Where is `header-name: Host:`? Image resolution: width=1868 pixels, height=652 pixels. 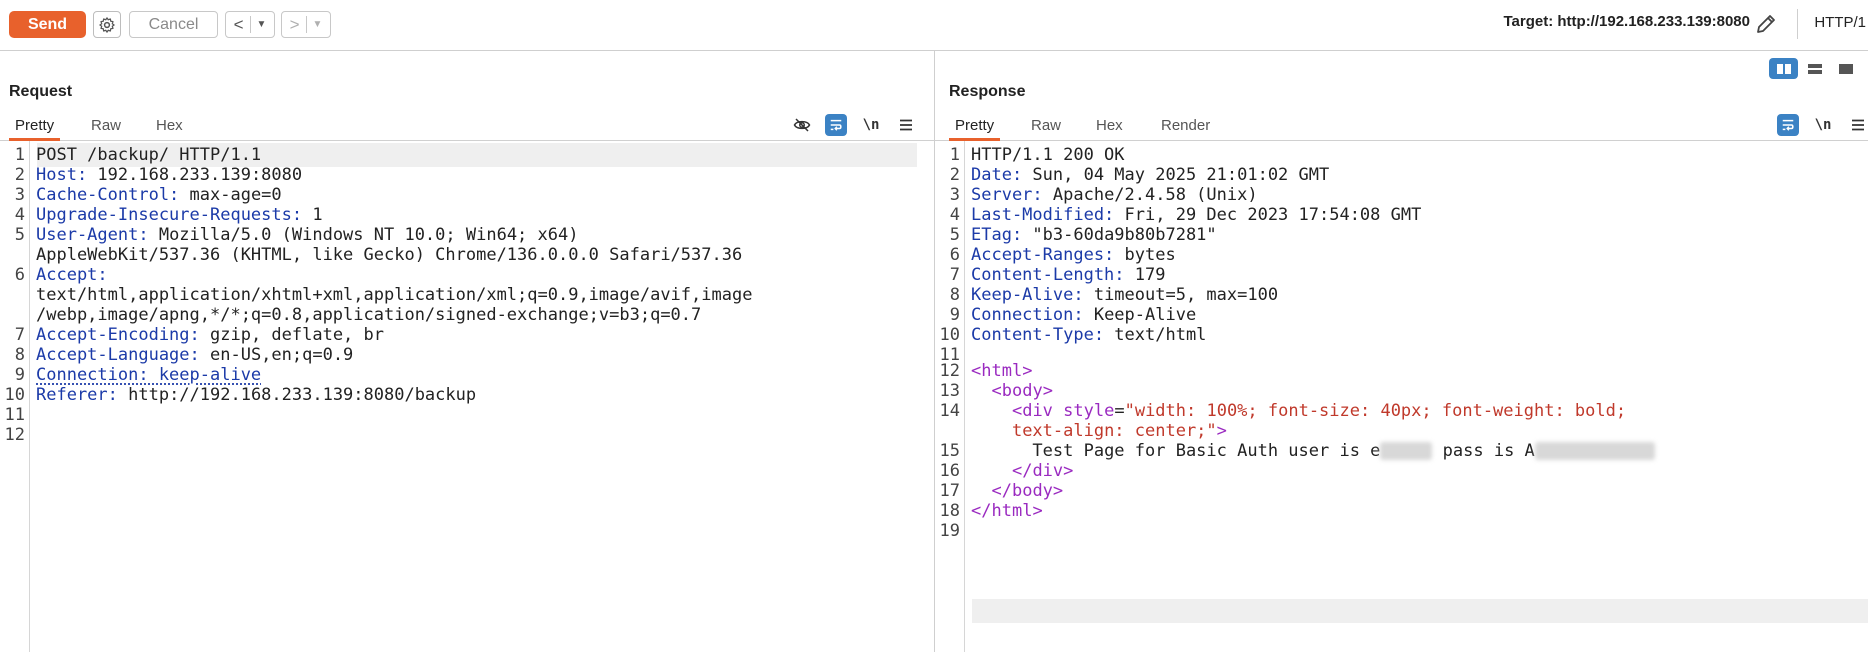 header-name: Host: is located at coordinates (62, 175).